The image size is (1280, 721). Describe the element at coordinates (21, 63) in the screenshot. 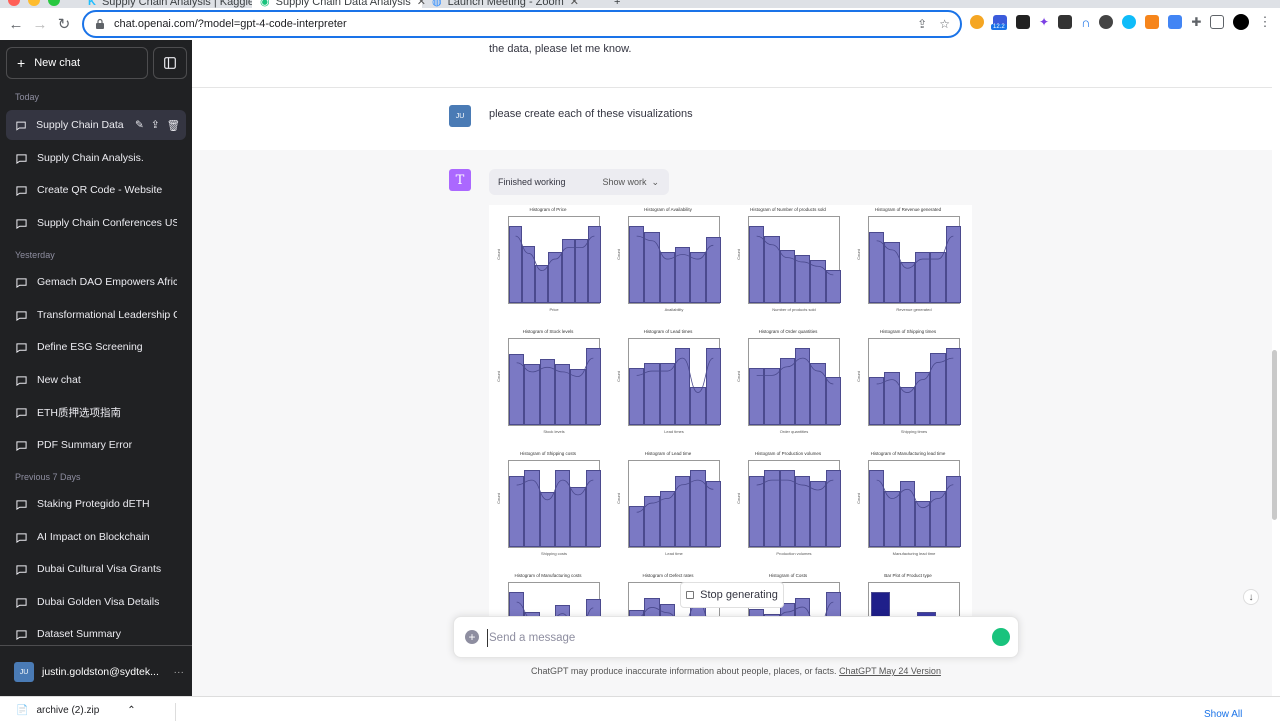

I see `plus-icon: +` at that location.